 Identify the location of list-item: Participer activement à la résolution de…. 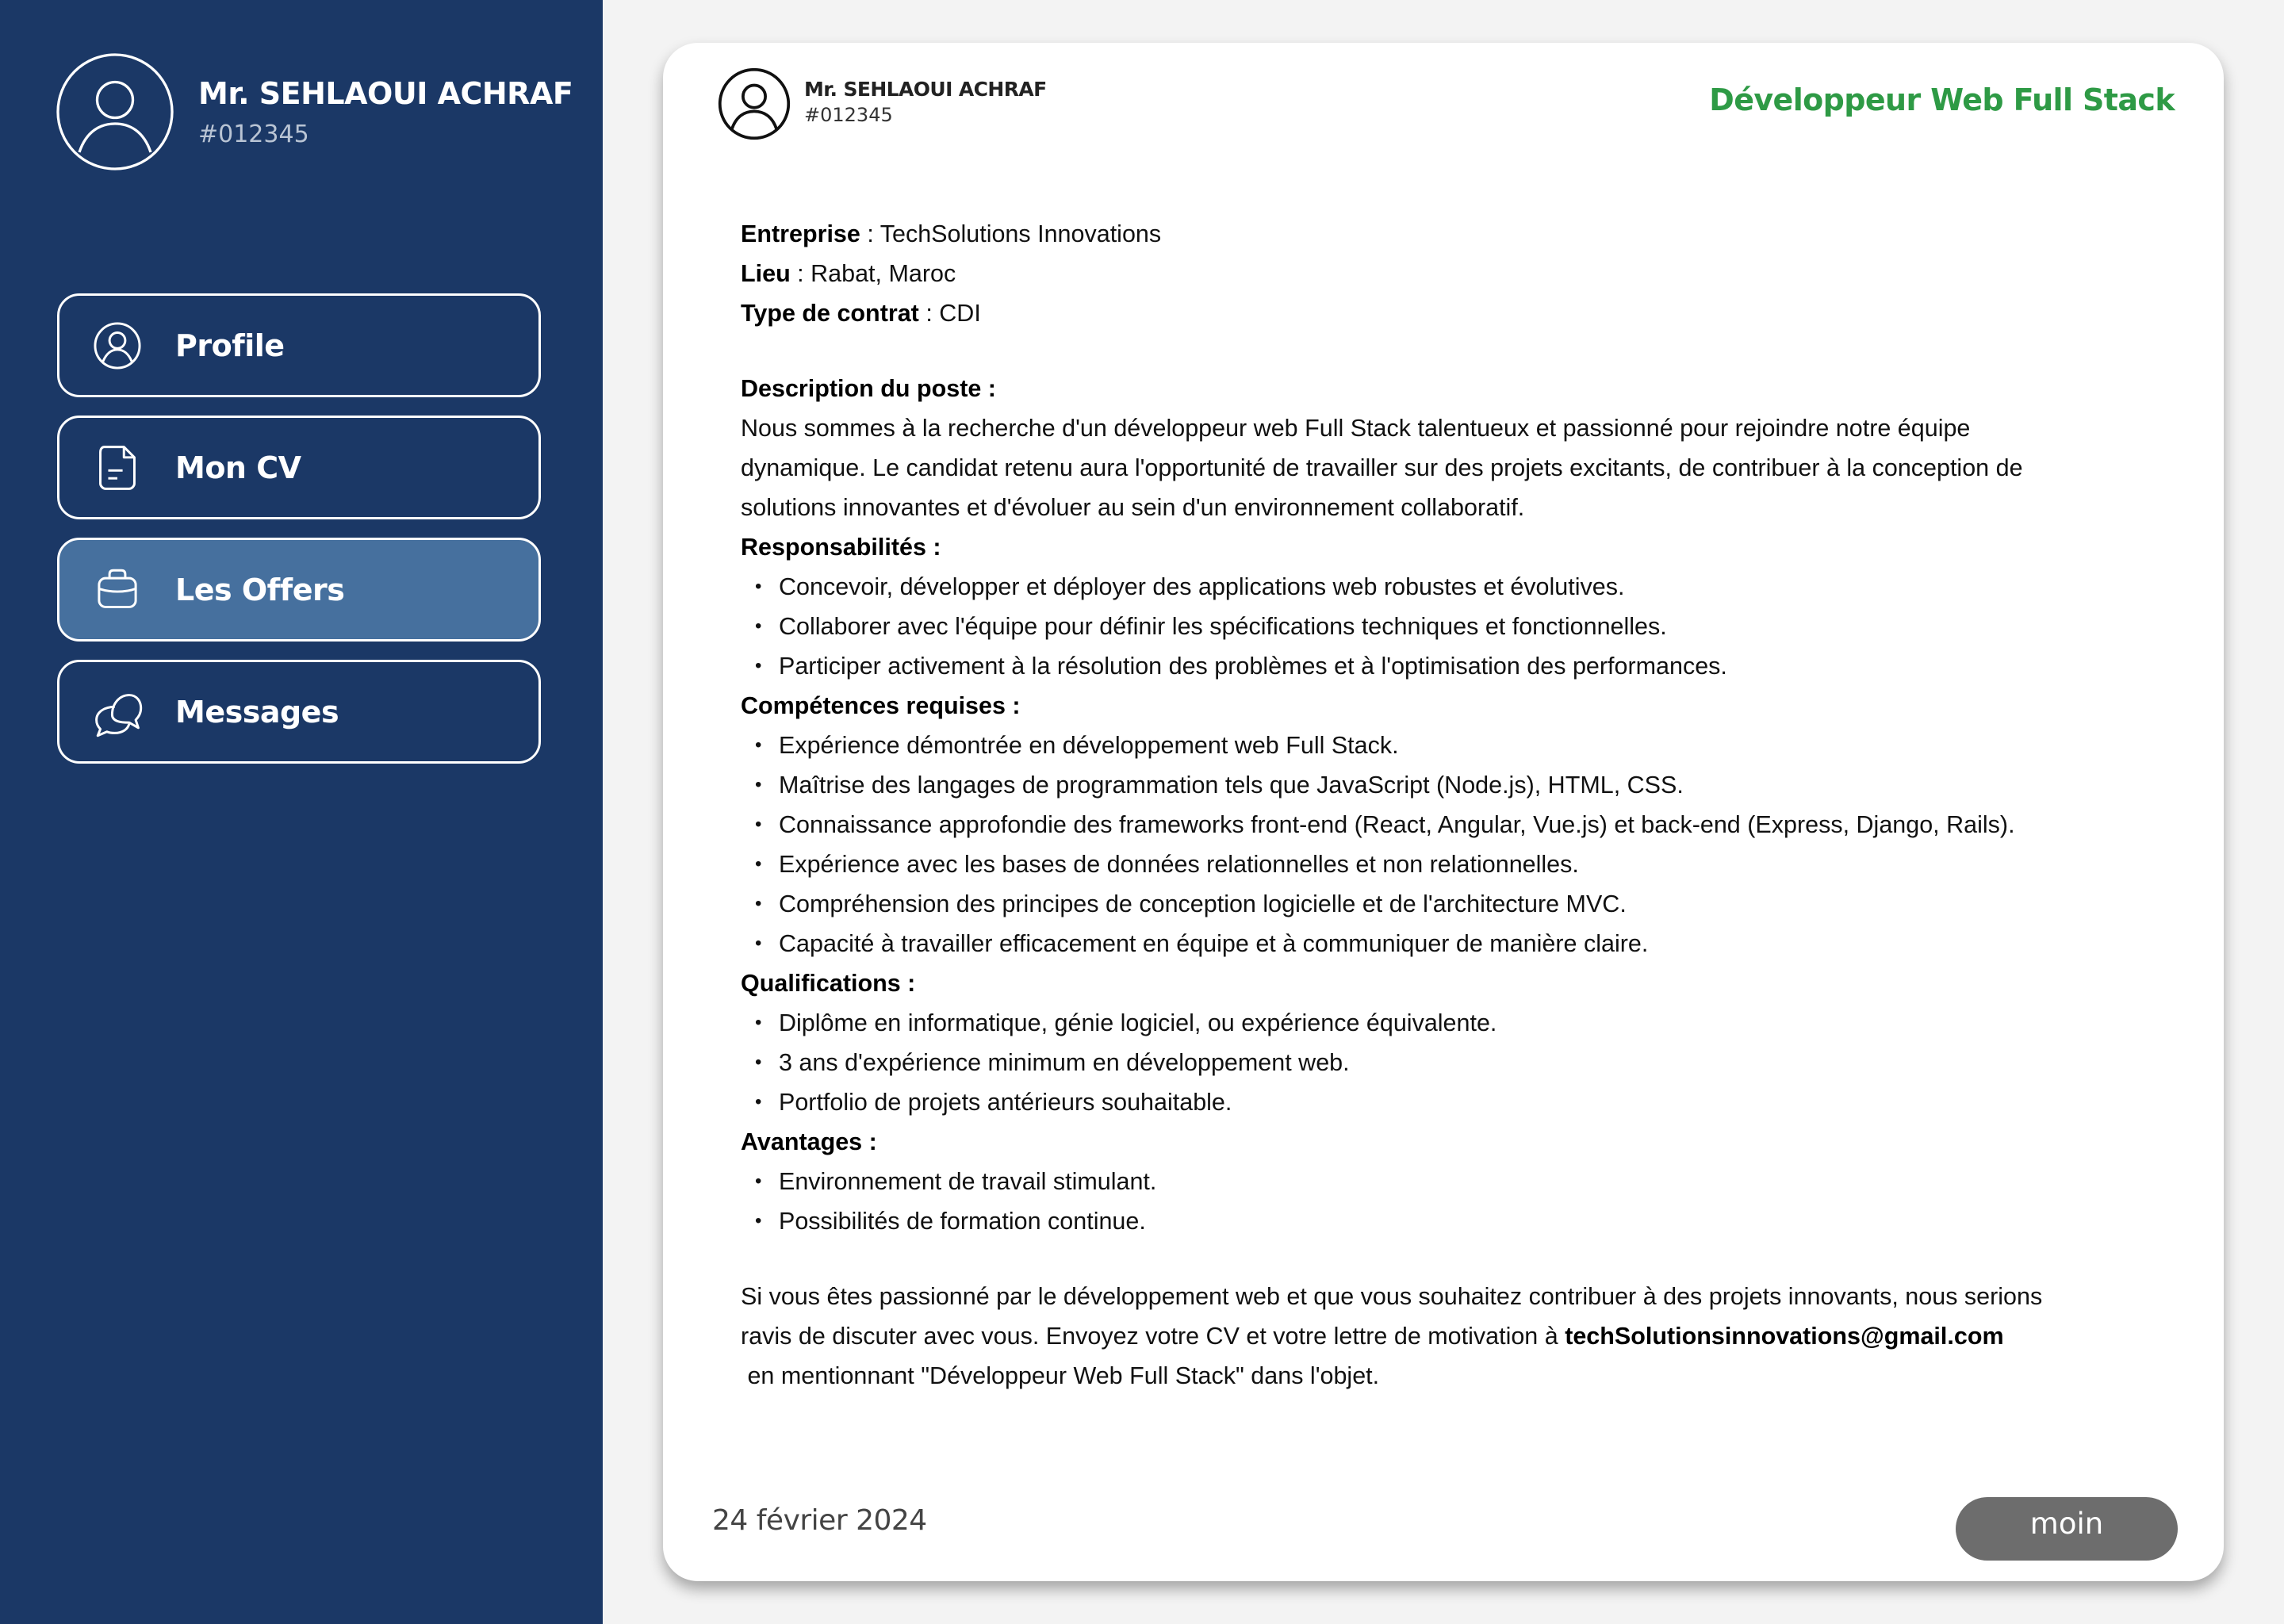
(1446, 666).